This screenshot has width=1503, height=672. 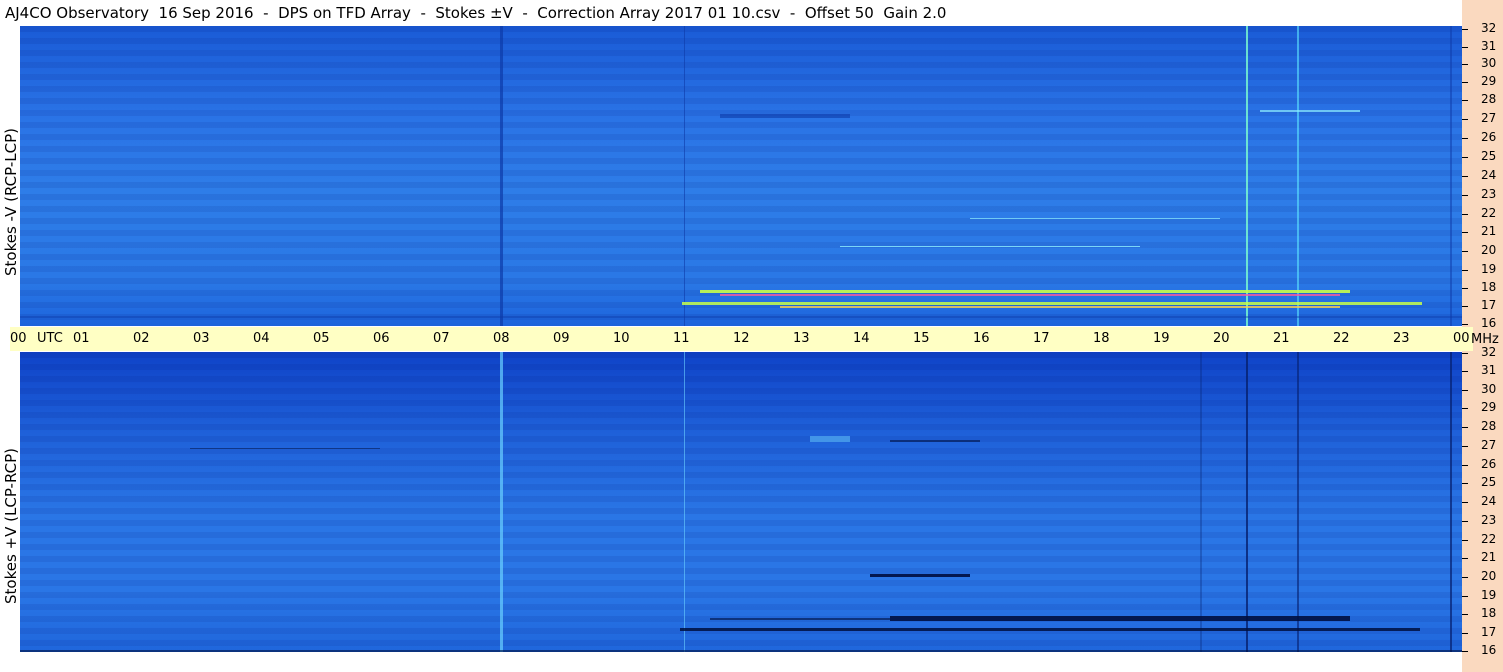 I want to click on hour-label: 18, so click(x=1101, y=338).